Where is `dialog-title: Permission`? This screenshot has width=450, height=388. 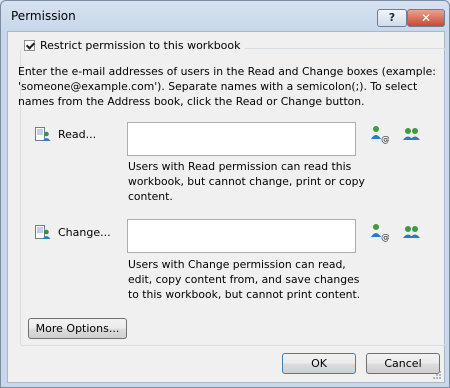 dialog-title: Permission is located at coordinates (43, 16).